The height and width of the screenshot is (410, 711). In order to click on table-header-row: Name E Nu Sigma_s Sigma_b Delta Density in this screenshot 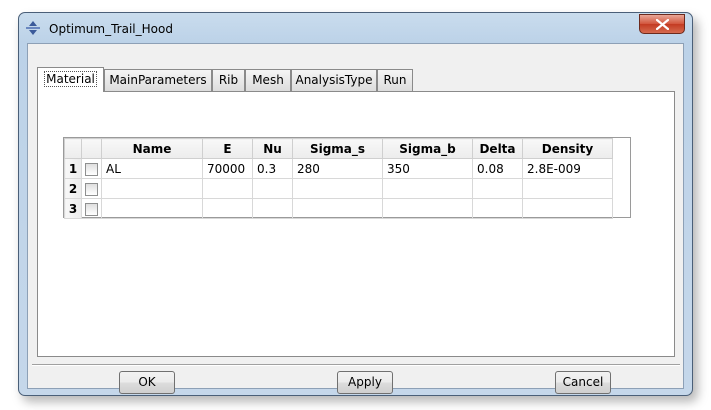, I will do `click(338, 148)`.